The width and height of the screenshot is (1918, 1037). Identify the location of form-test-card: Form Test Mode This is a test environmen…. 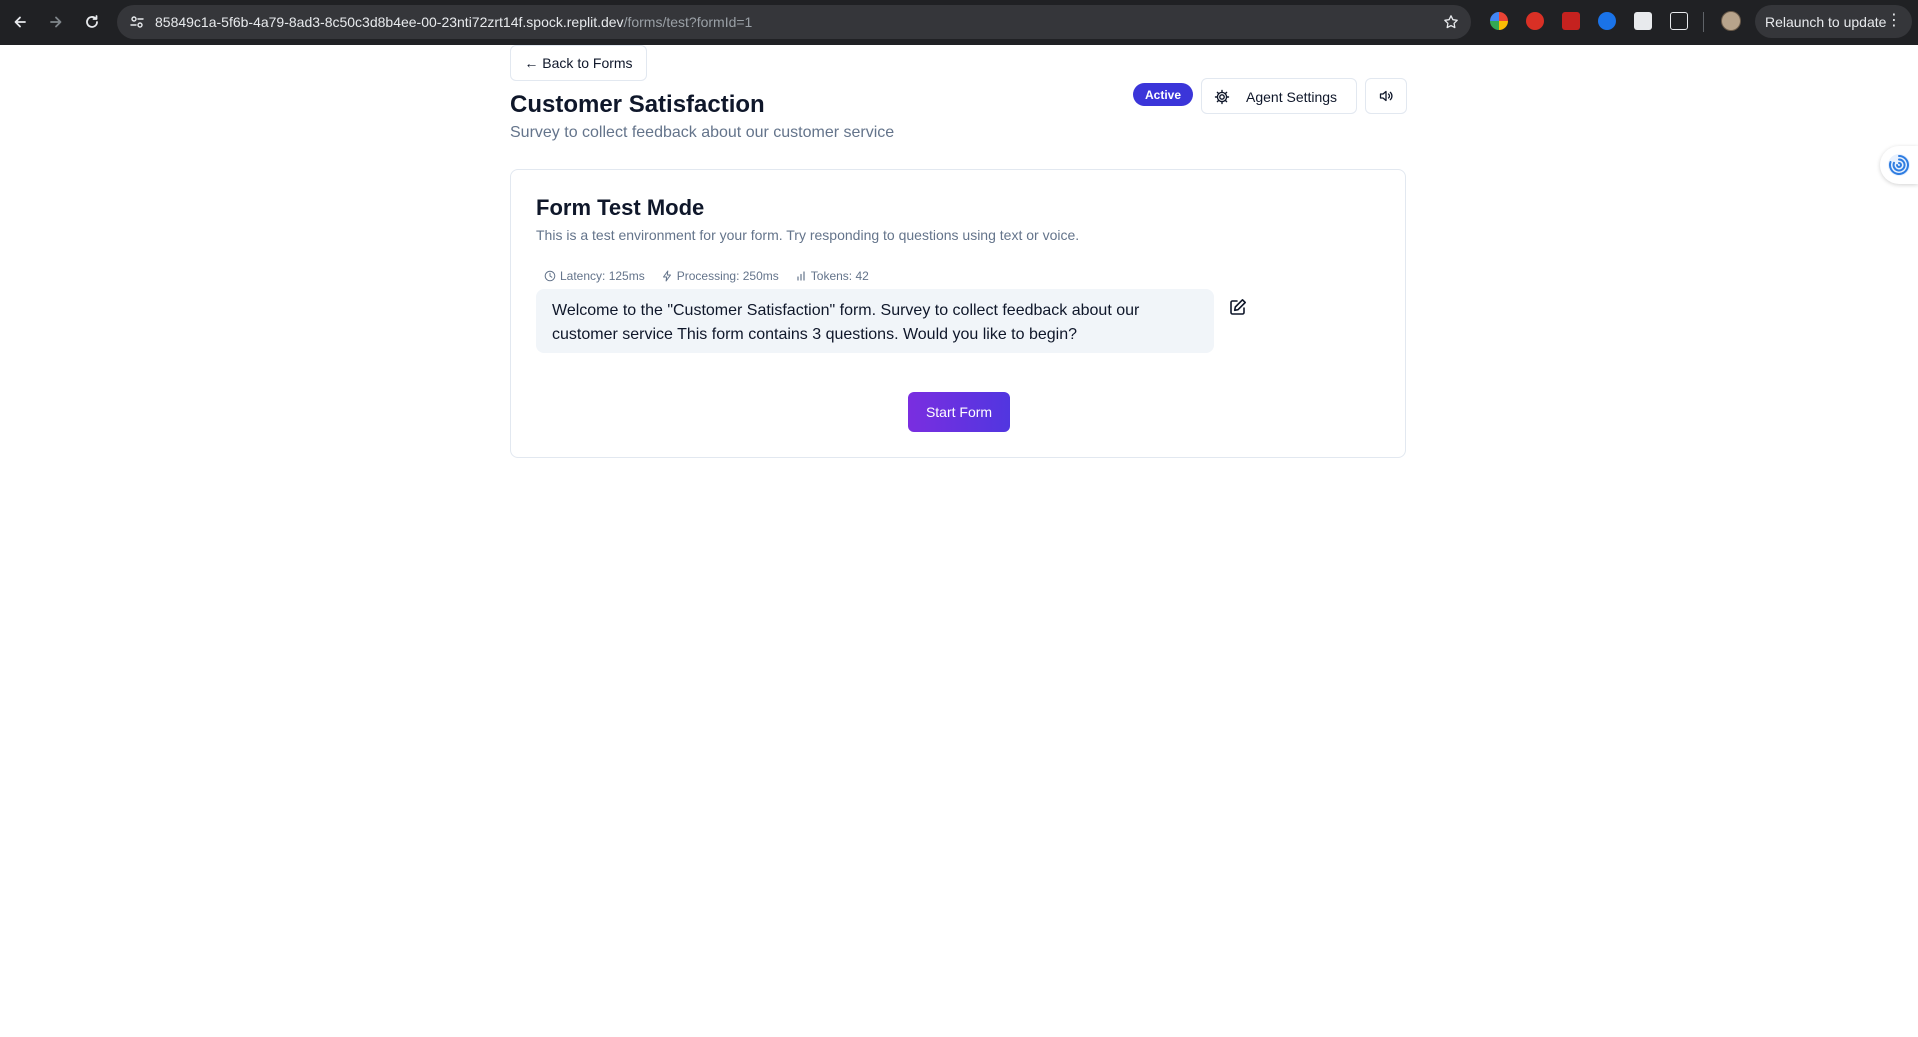
(958, 313).